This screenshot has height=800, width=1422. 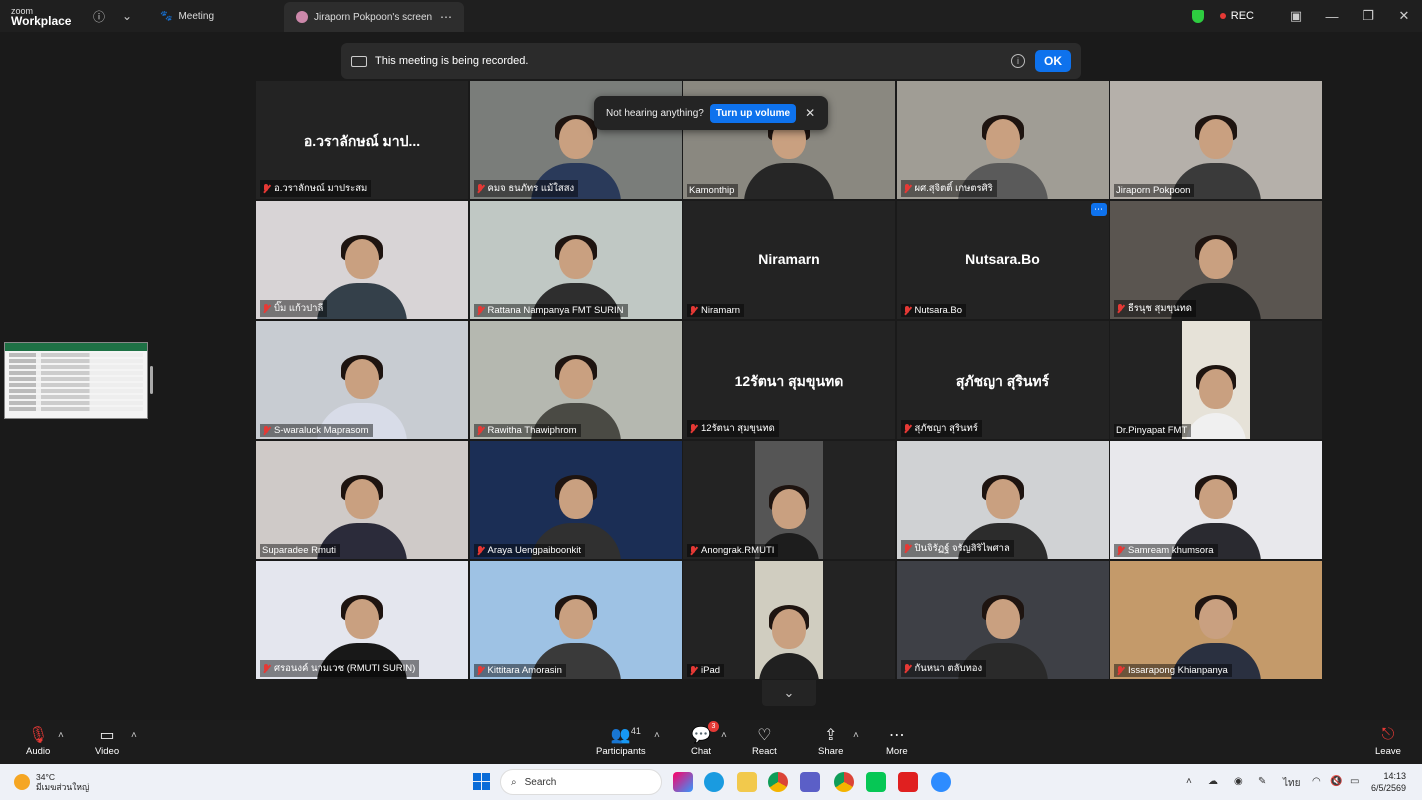 I want to click on audio-options-caret: ˄, so click(x=61, y=735).